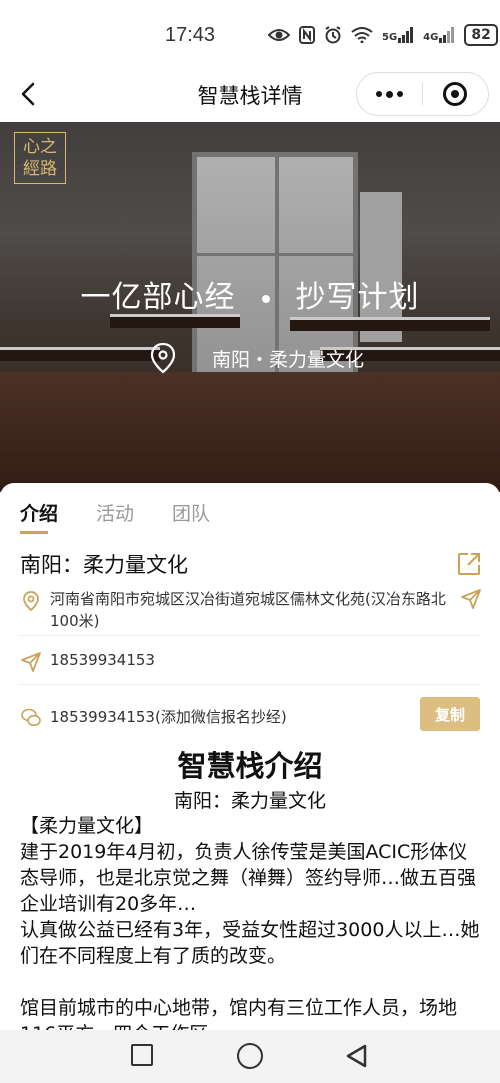 The width and height of the screenshot is (500, 1083). What do you see at coordinates (31, 717) in the screenshot?
I see `wechat-icon` at bounding box center [31, 717].